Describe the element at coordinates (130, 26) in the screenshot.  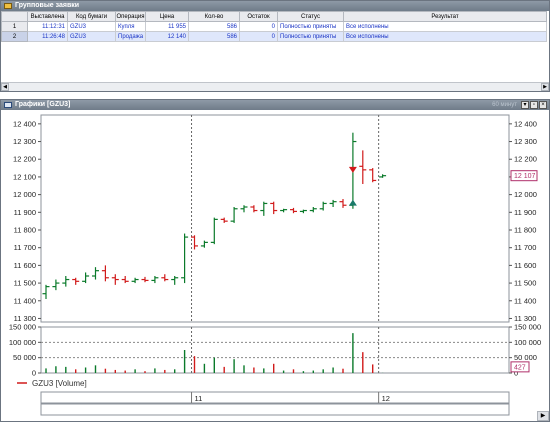
I see `cell-operation: Купля` at that location.